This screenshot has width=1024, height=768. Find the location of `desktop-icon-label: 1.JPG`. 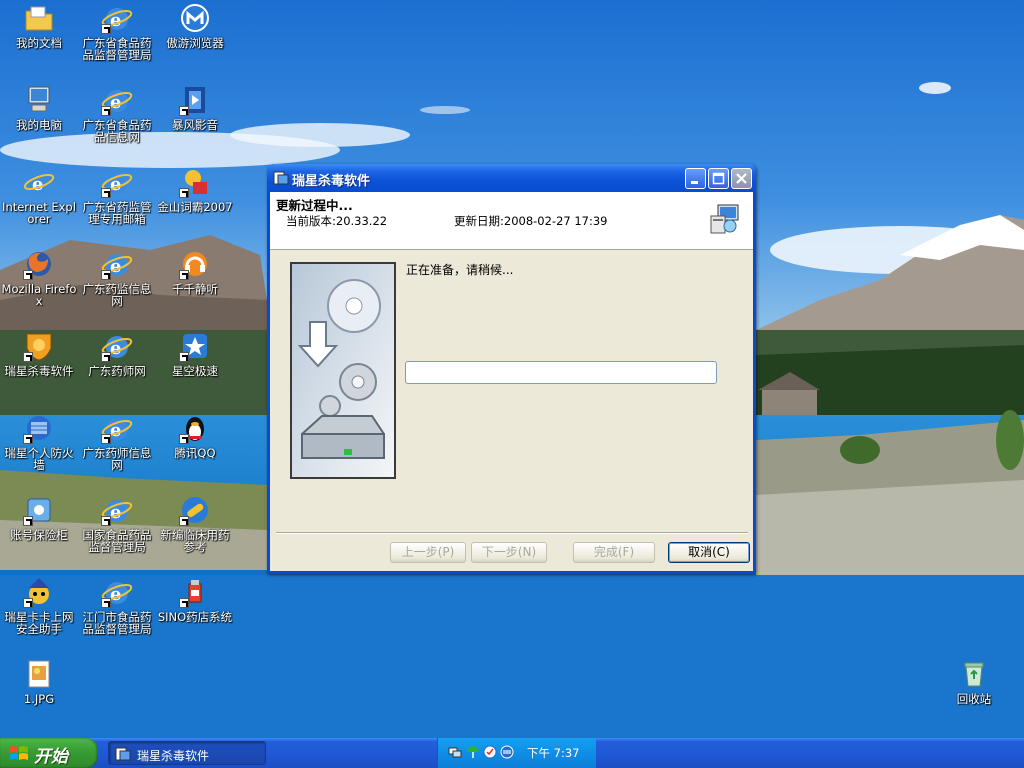

desktop-icon-label: 1.JPG is located at coordinates (39, 699).